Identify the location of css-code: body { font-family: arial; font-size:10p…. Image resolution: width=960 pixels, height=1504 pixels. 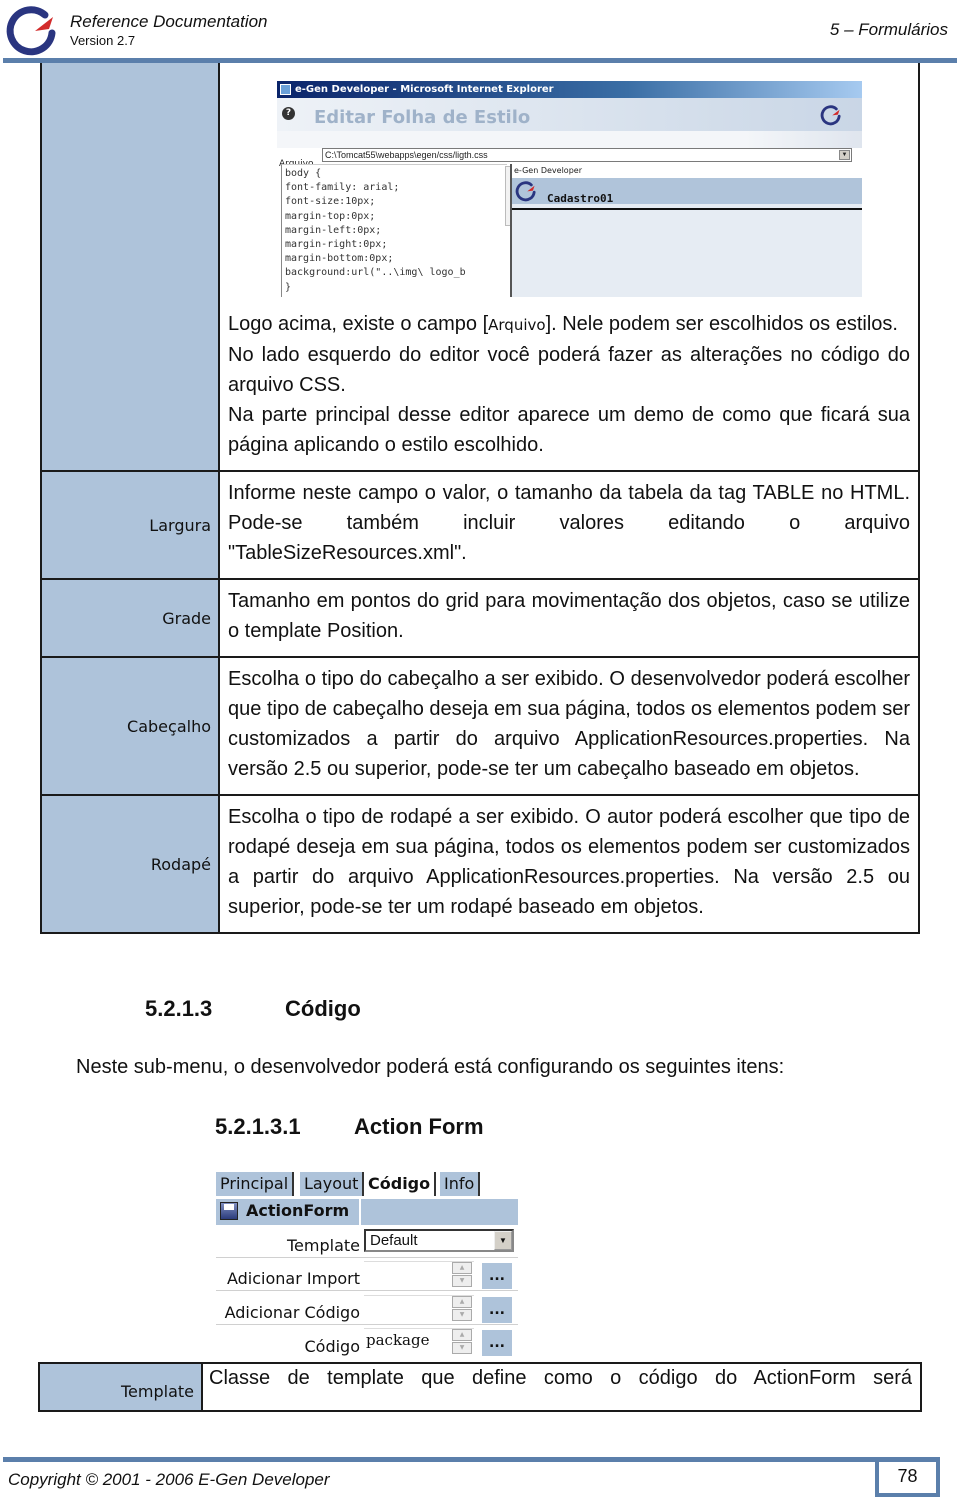
(375, 230).